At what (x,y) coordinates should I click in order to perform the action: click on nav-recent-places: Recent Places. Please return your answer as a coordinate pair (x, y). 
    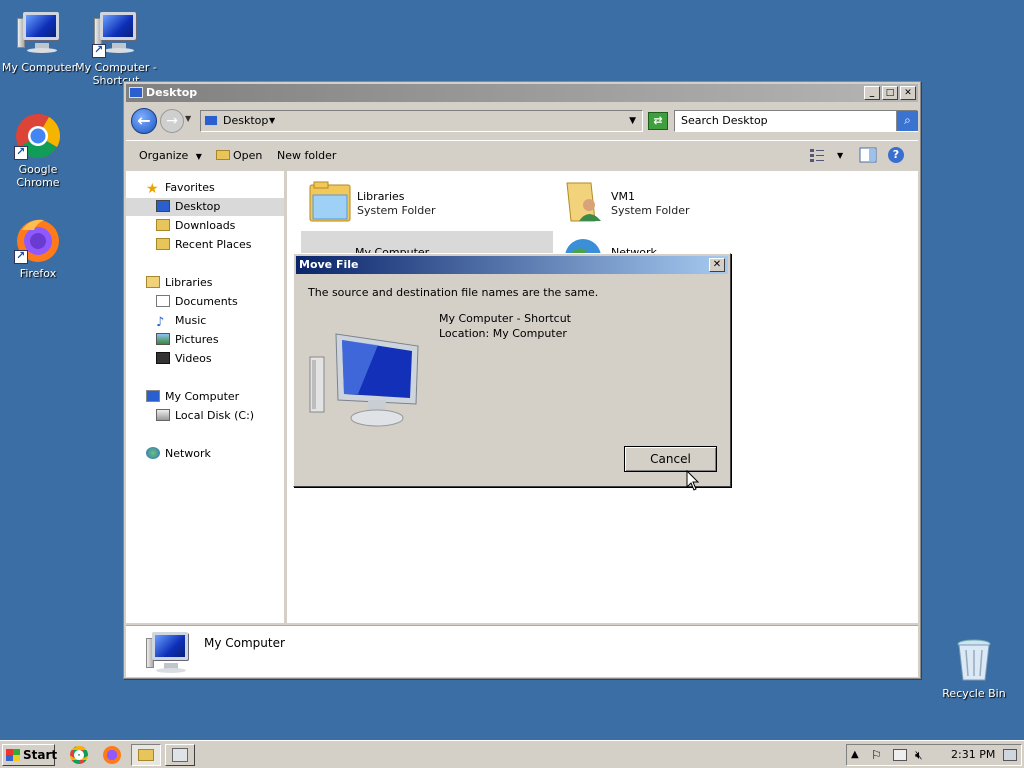
    Looking at the image, I should click on (204, 245).